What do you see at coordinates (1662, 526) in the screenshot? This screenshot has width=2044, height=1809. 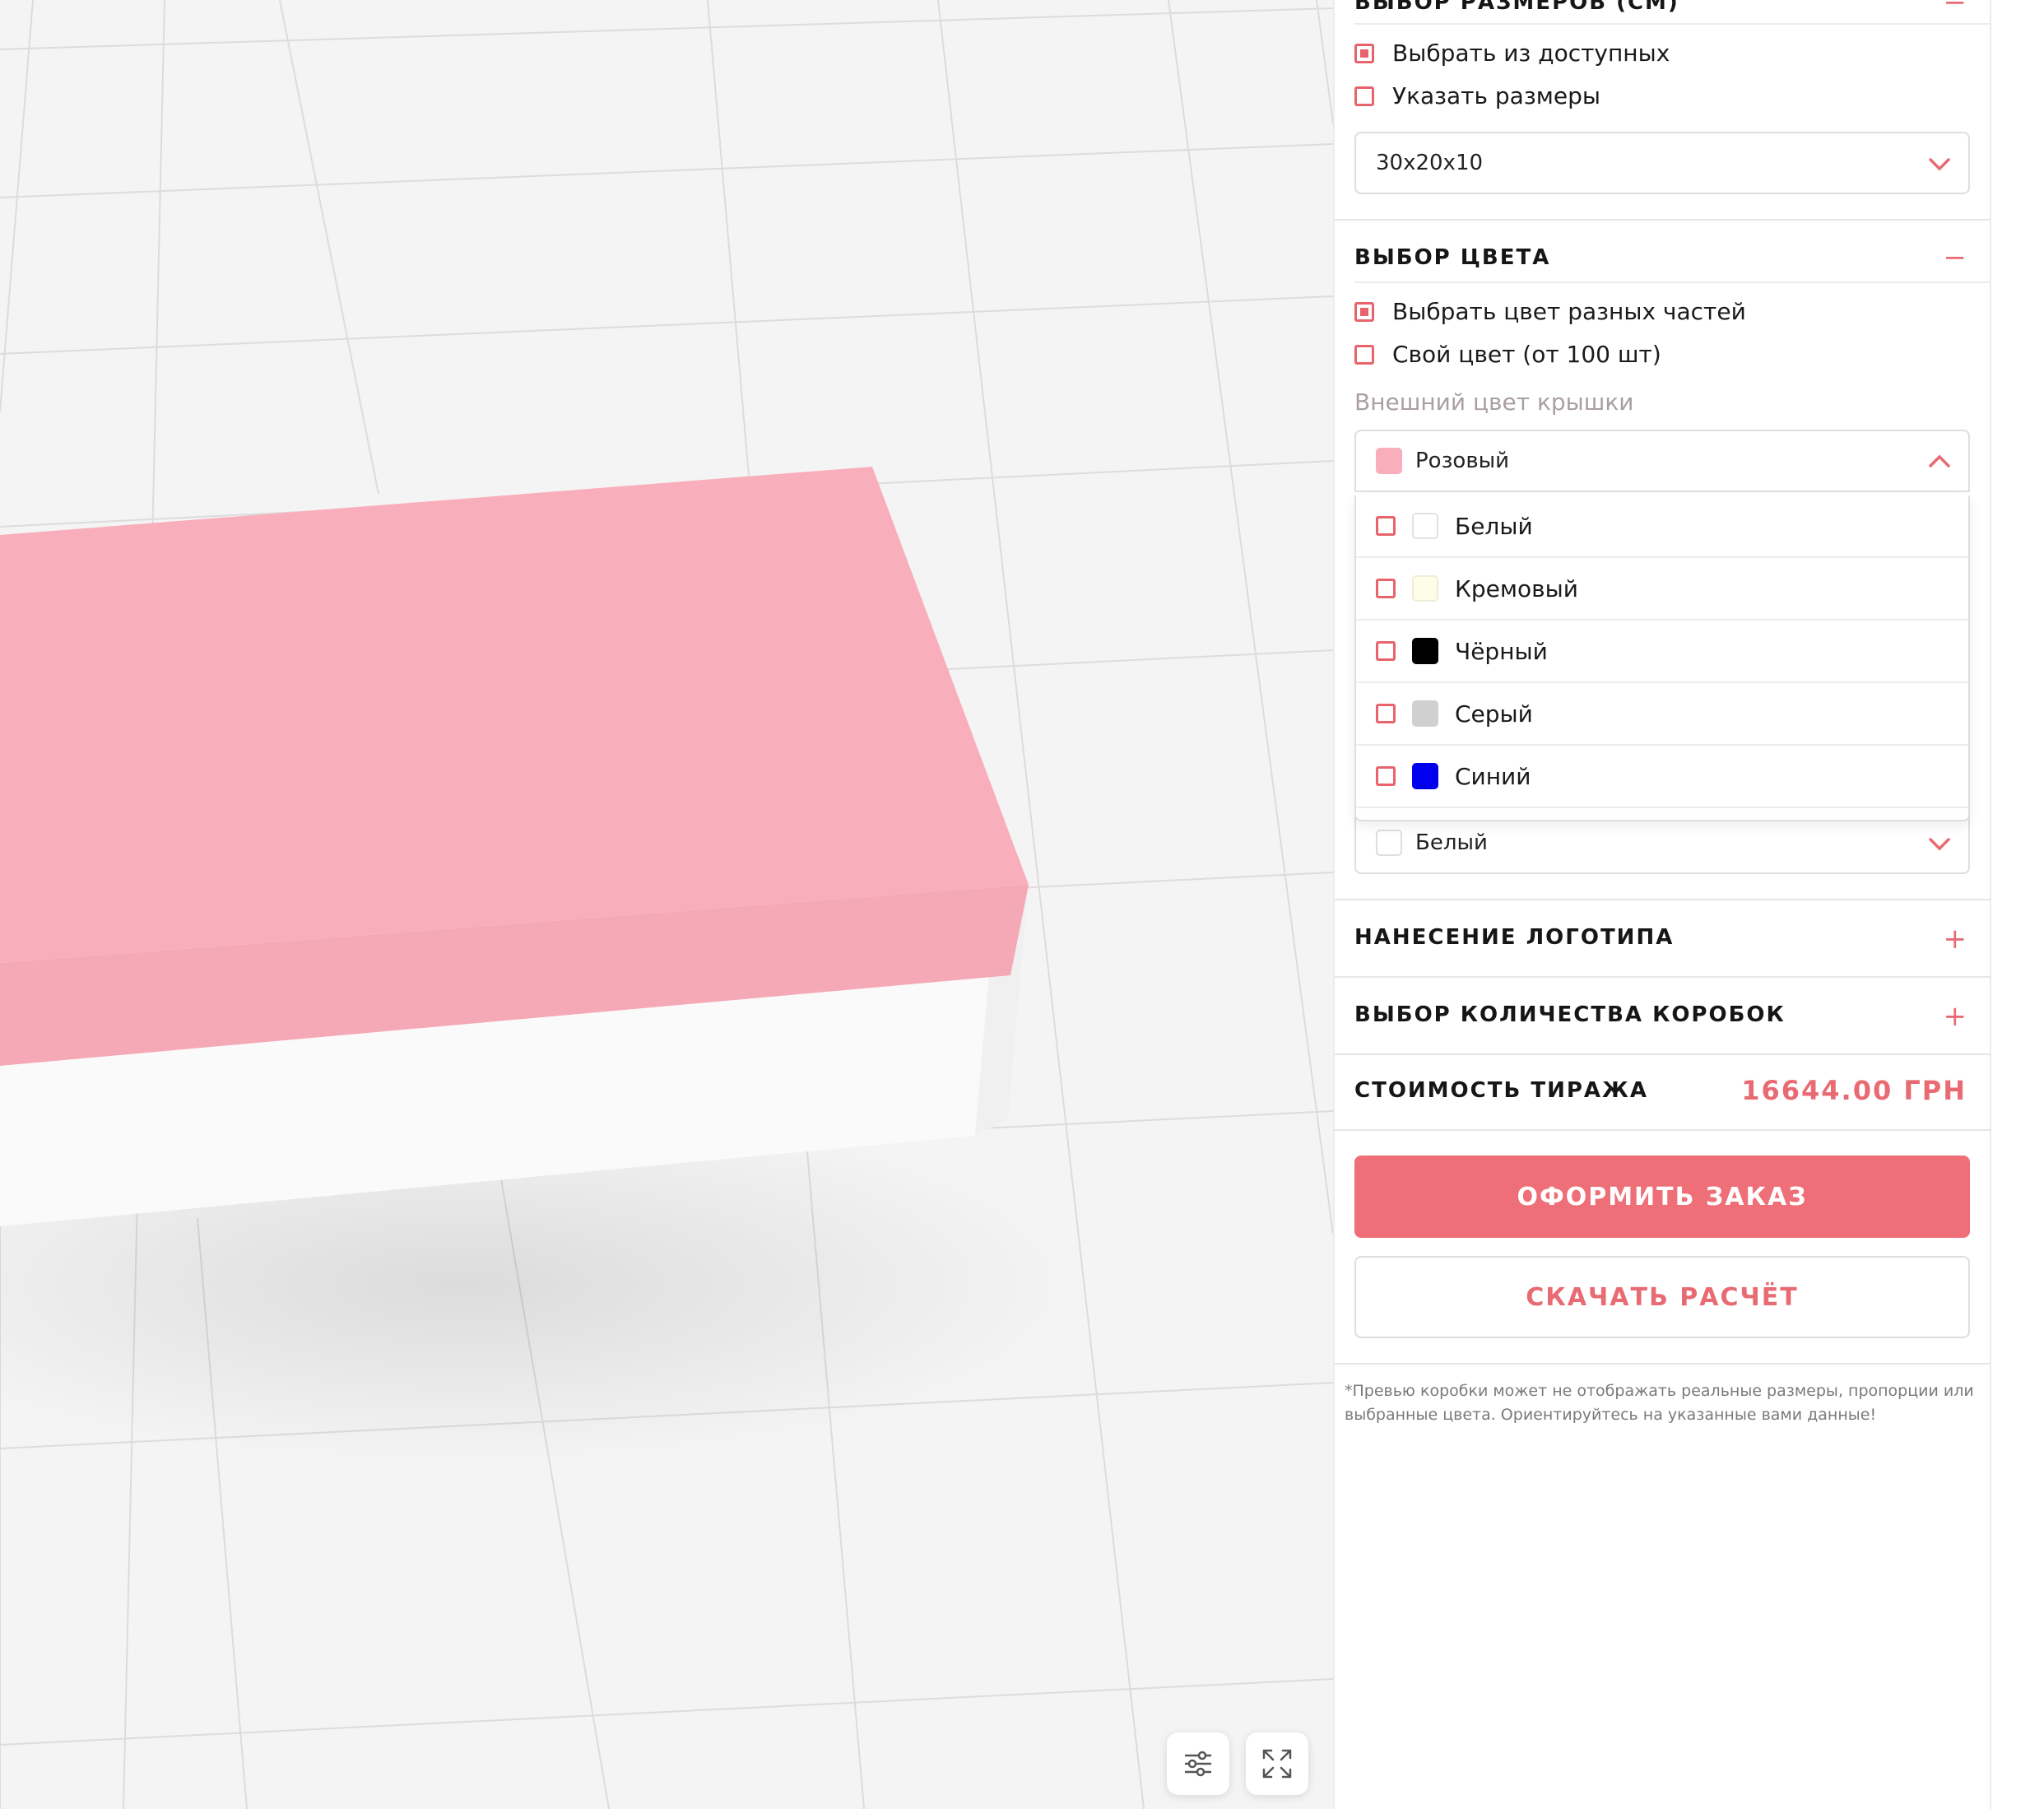 I see `dropdown-option: Белый` at bounding box center [1662, 526].